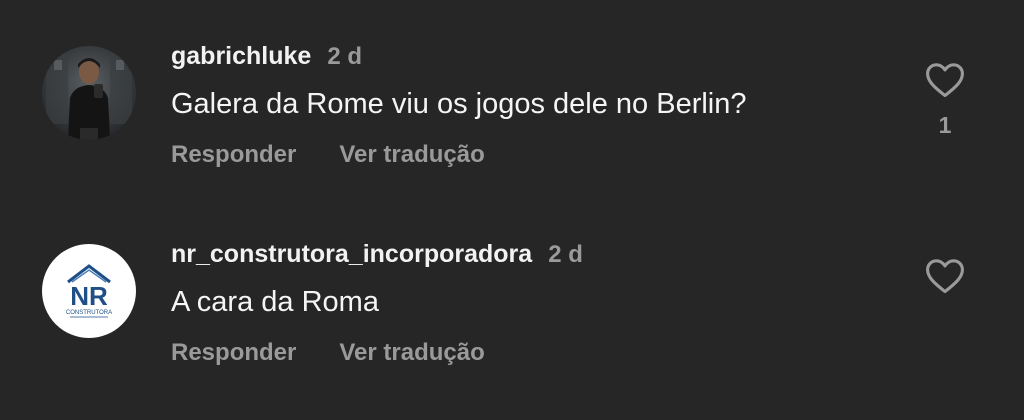 Image resolution: width=1024 pixels, height=420 pixels. What do you see at coordinates (89, 296) in the screenshot?
I see `logo-text: NR` at bounding box center [89, 296].